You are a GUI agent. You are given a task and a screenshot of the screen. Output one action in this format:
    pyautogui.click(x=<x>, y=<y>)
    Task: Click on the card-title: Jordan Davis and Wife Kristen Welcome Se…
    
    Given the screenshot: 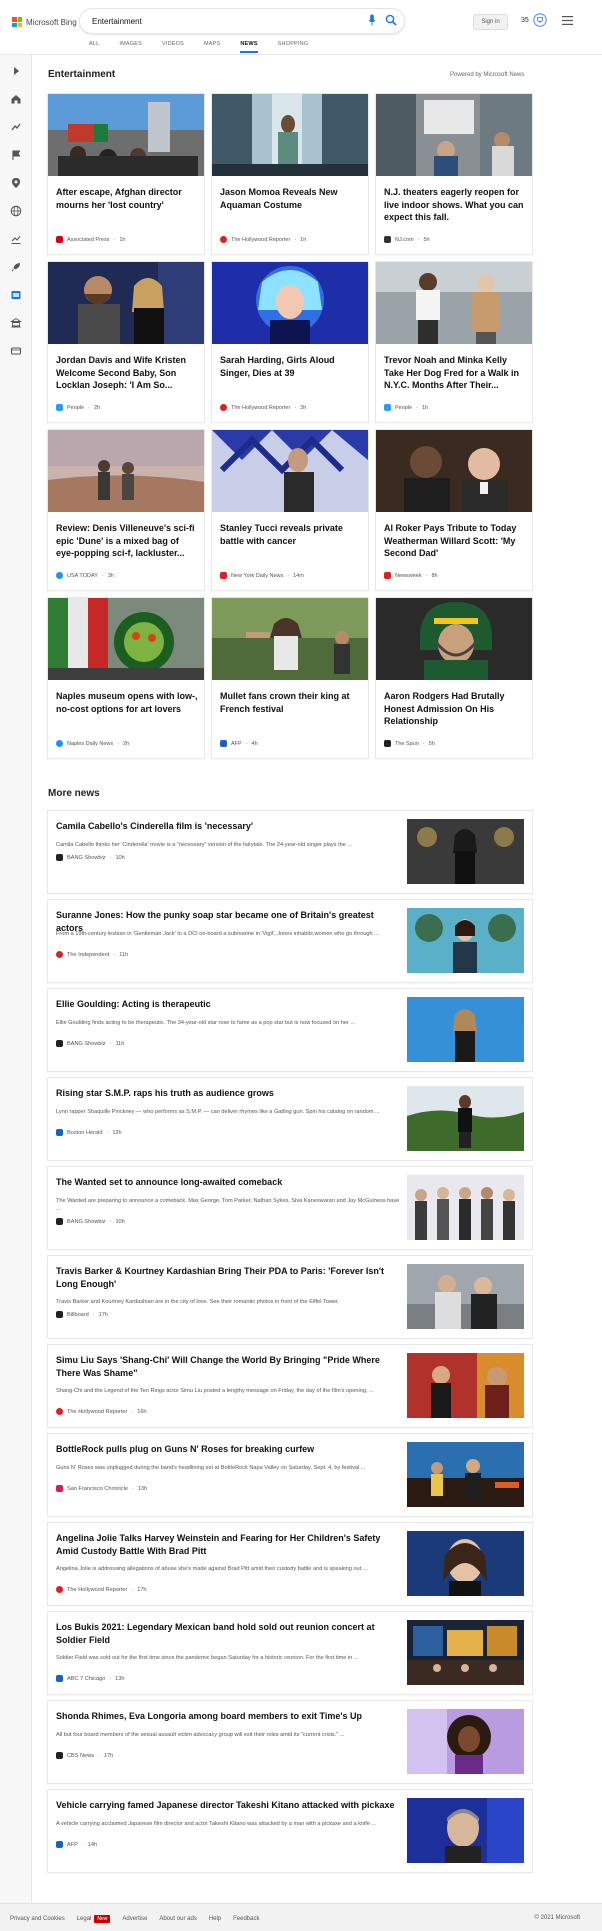 What is the action you would take?
    pyautogui.click(x=127, y=373)
    